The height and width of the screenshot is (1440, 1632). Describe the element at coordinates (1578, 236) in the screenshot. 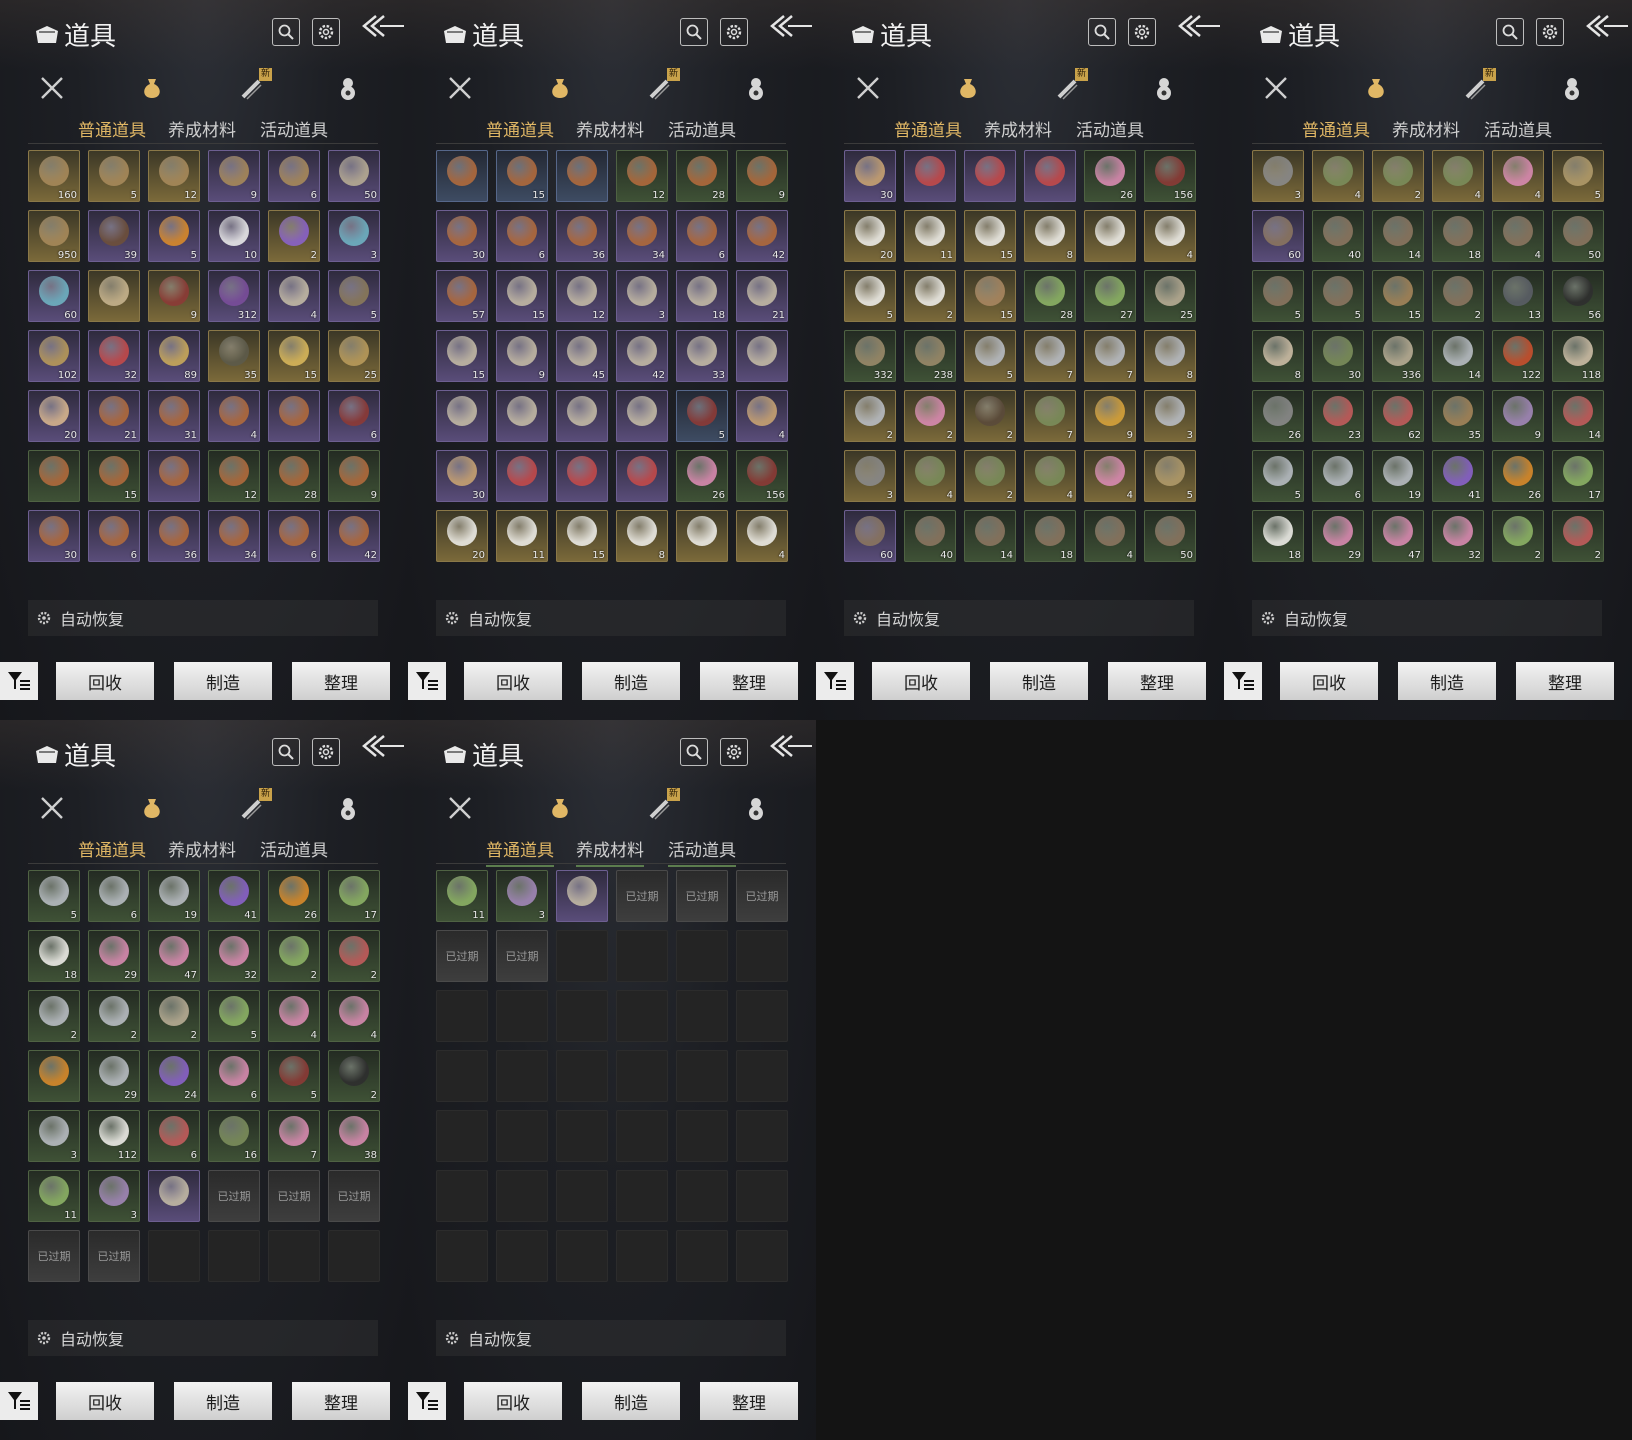

I see `item-slot: 50` at that location.